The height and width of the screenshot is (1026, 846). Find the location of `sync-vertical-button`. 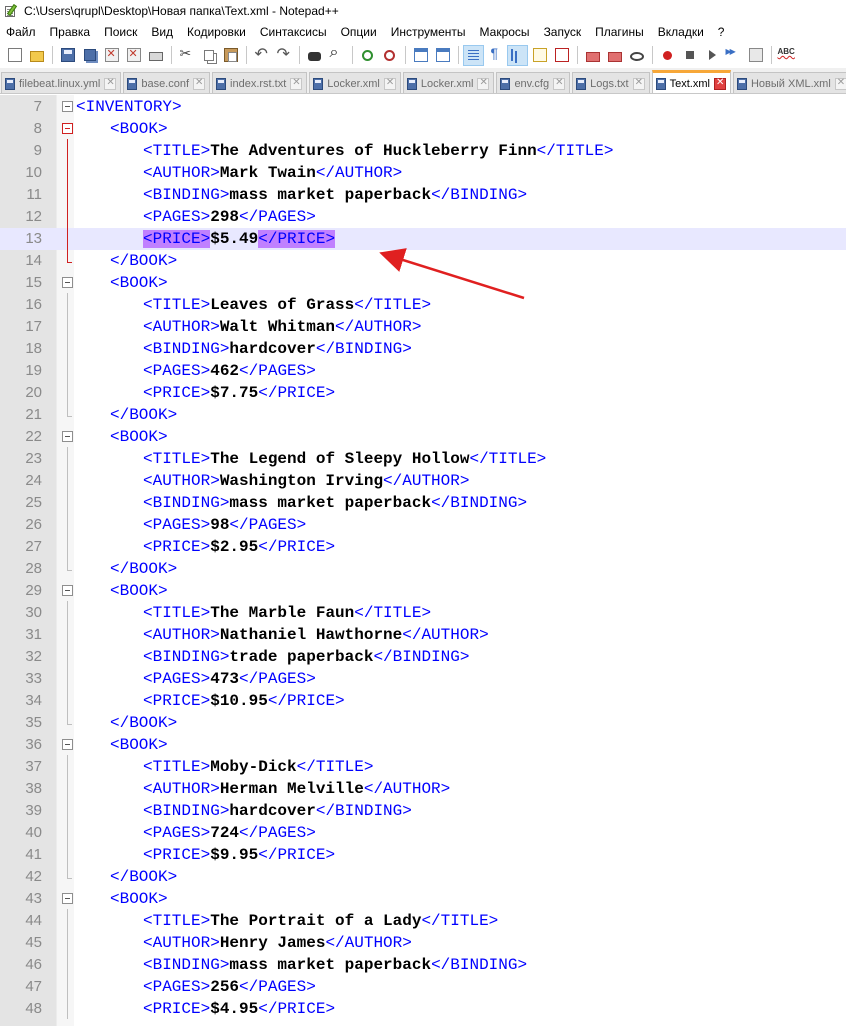

sync-vertical-button is located at coordinates (420, 55).